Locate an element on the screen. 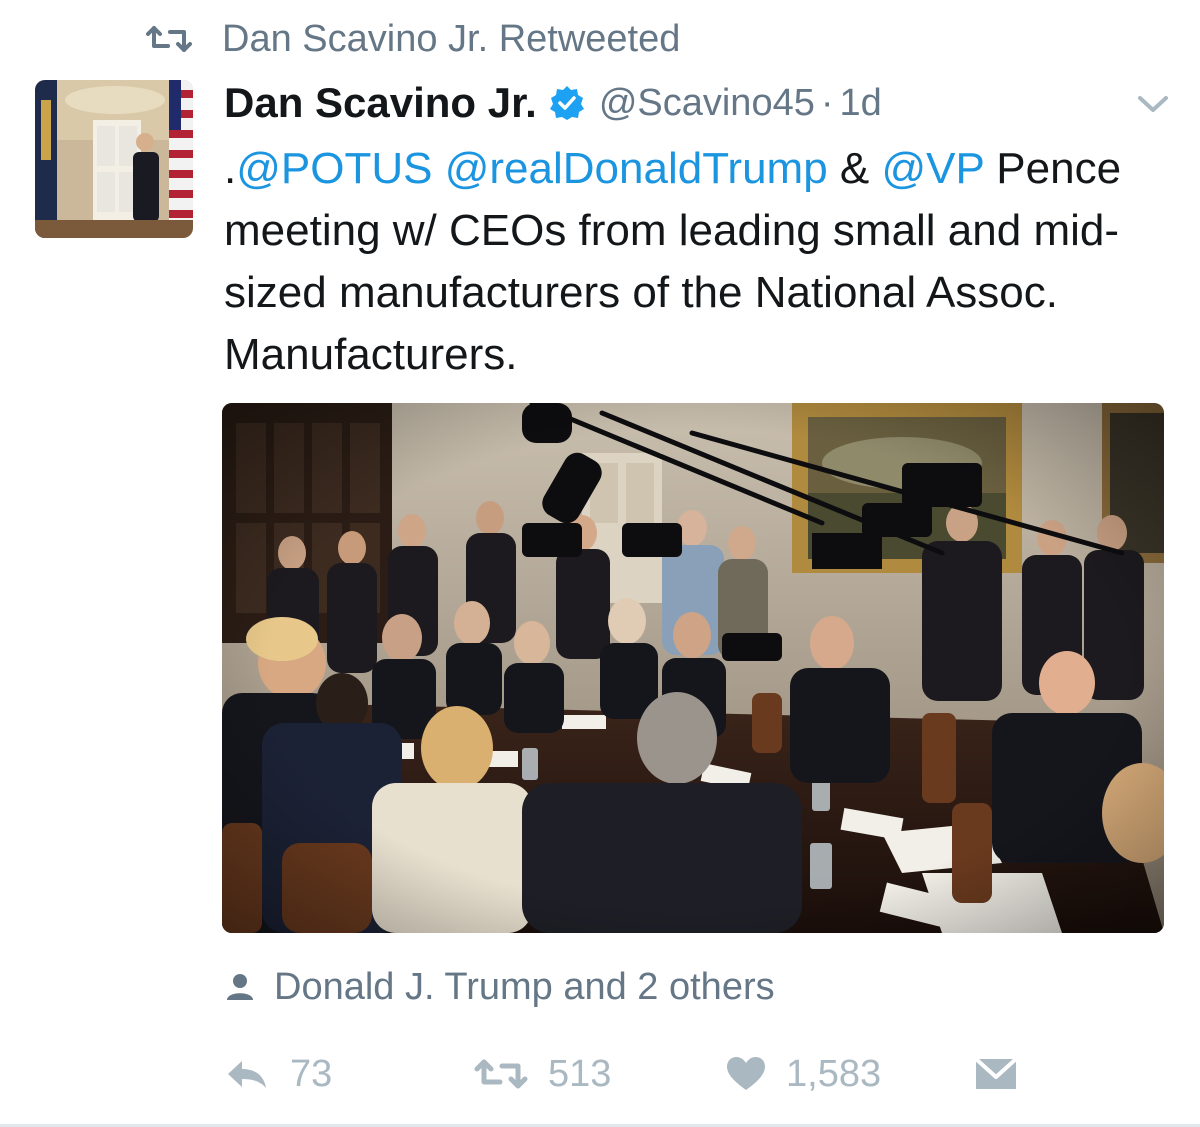 The image size is (1200, 1127). retweet-header: Dan Scavino Jr. Retweeted is located at coordinates (413, 39).